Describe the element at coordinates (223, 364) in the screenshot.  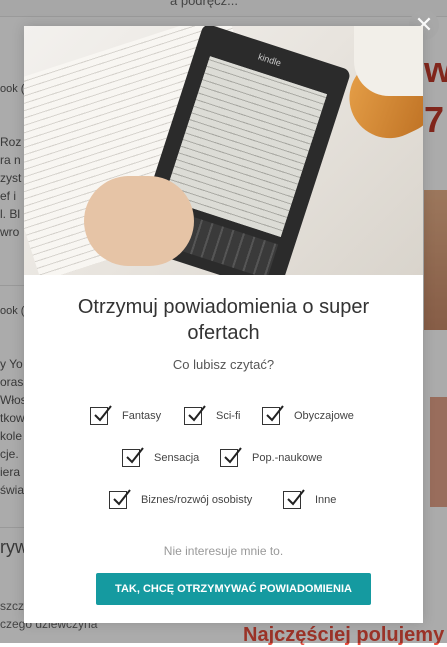
I see `modal-subtitle: Co lubisz czytać?` at that location.